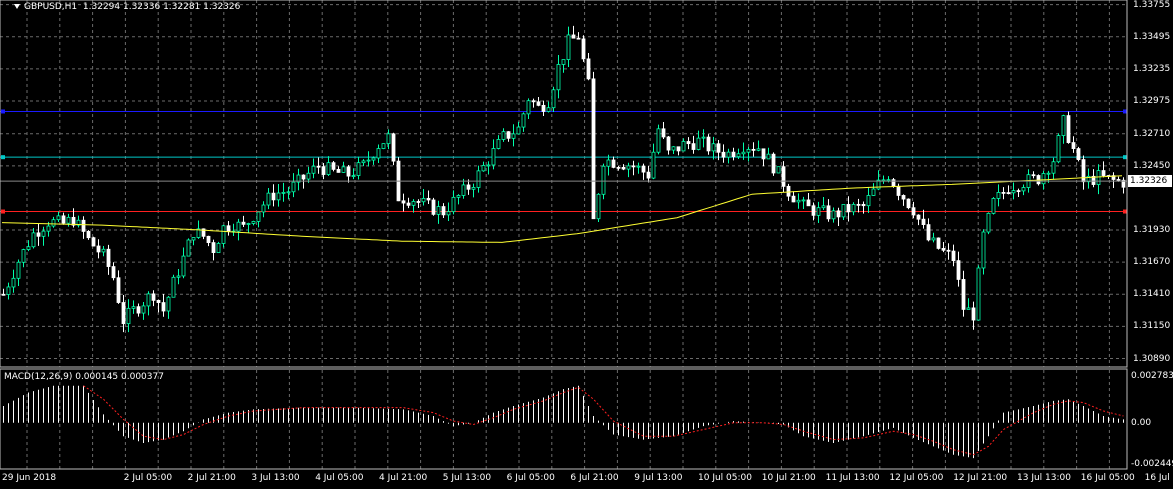 The width and height of the screenshot is (1173, 489). Describe the element at coordinates (161, 7) in the screenshot. I see `ohlc-values: 1.32294 1.32336 1.32281 1.32326` at that location.